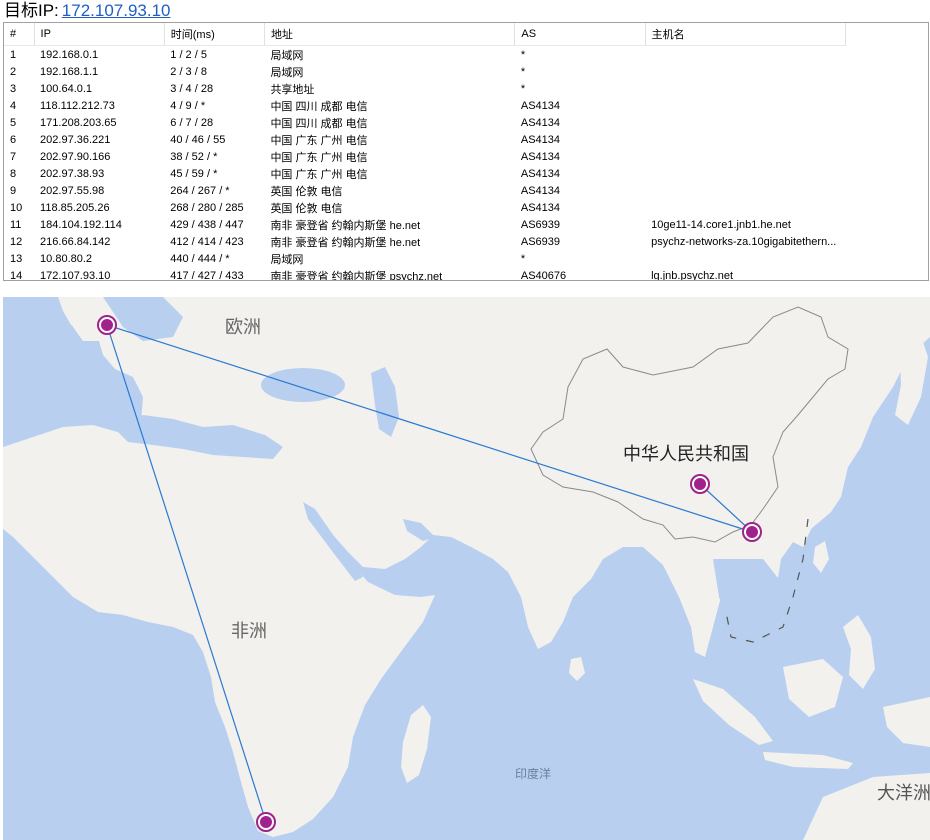 This screenshot has width=930, height=840. Describe the element at coordinates (198, 139) in the screenshot. I see `hop-time: 40 / 46 / 55` at that location.